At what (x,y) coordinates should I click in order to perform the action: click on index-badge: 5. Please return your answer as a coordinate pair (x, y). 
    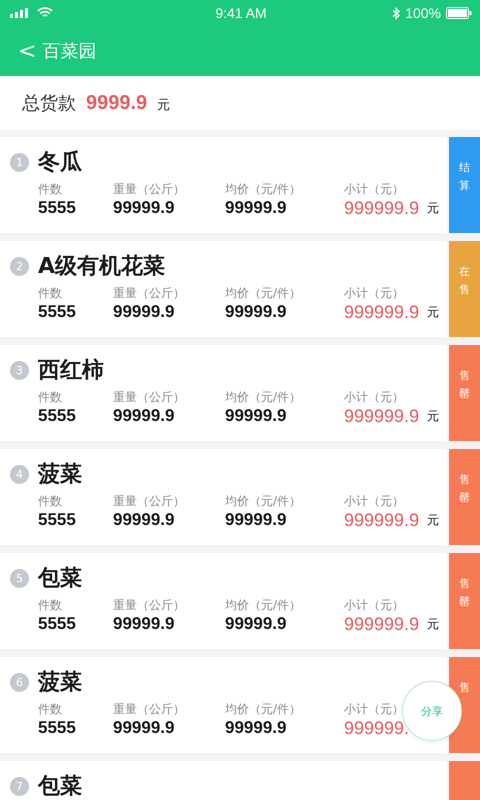
    Looking at the image, I should click on (19, 578).